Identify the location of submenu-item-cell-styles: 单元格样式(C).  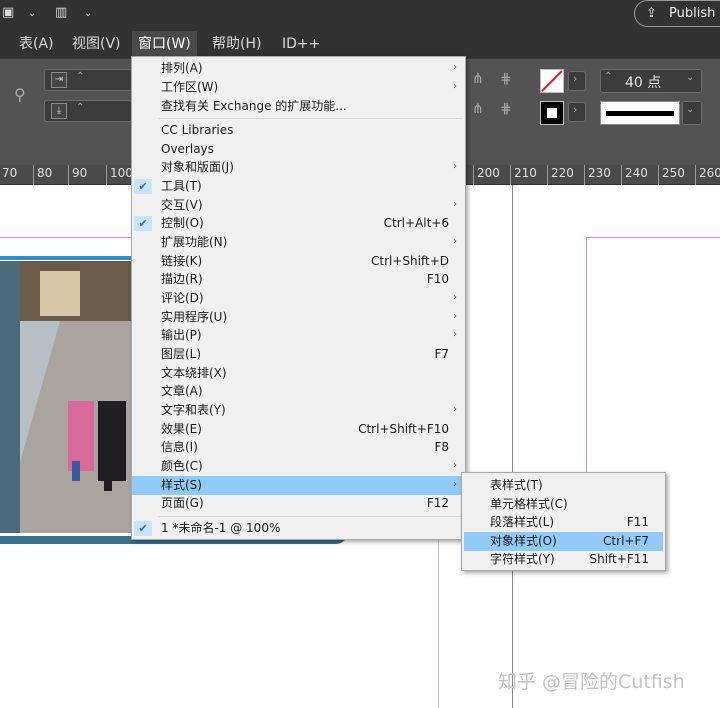
(563, 504).